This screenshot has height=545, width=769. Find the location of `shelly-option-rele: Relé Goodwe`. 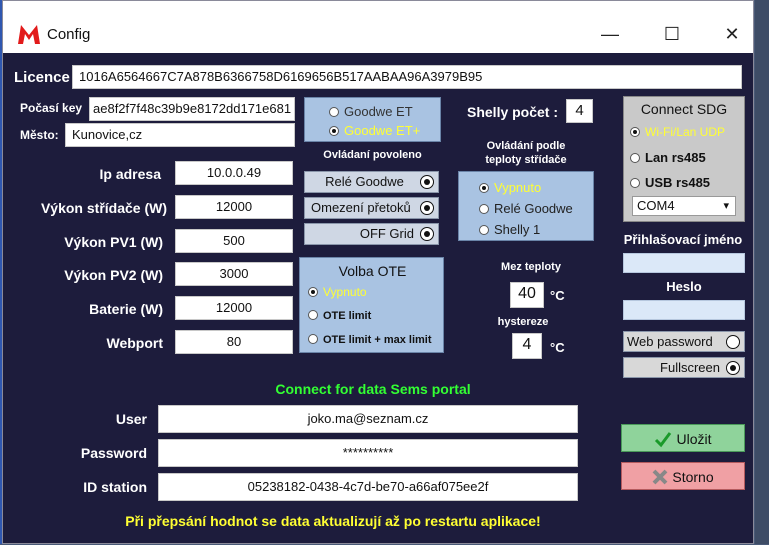

shelly-option-rele: Relé Goodwe is located at coordinates (526, 208).